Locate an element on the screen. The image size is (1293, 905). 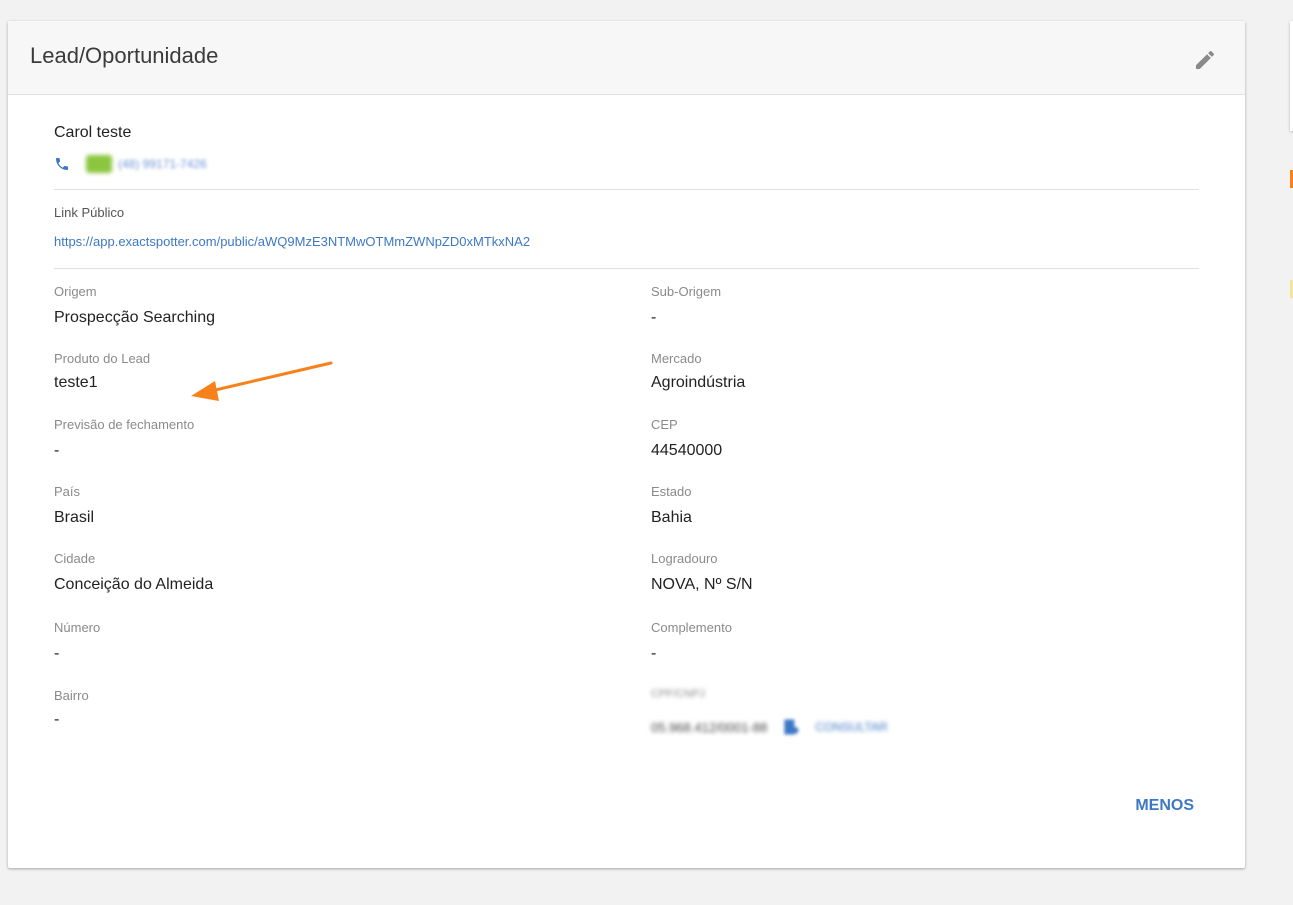
field-label-cidade: Cidade is located at coordinates (75, 558).